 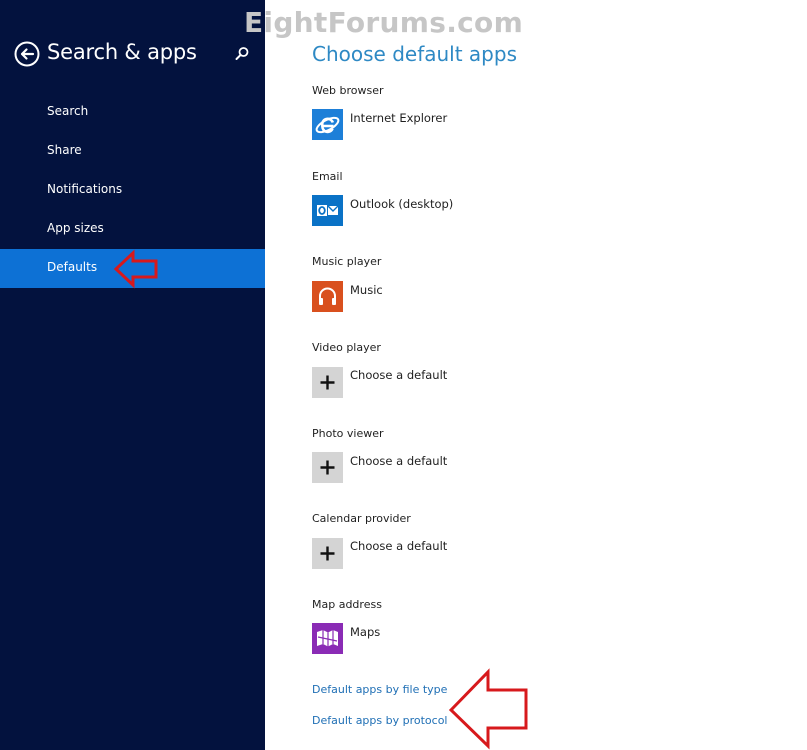 I want to click on annotation-arrow-defaults, so click(x=136, y=269).